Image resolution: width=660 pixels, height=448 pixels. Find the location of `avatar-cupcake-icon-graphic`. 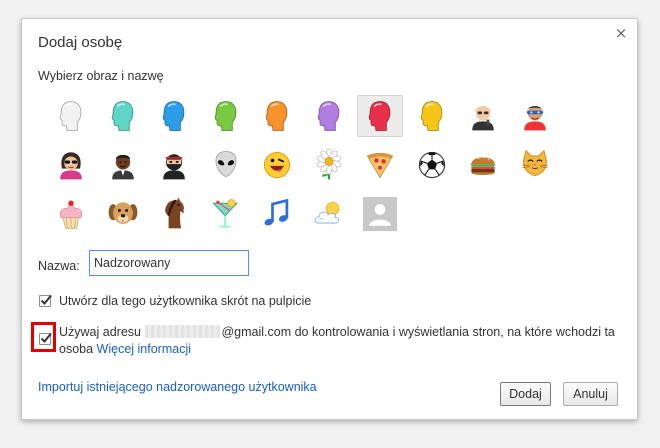

avatar-cupcake-icon-graphic is located at coordinates (71, 214).